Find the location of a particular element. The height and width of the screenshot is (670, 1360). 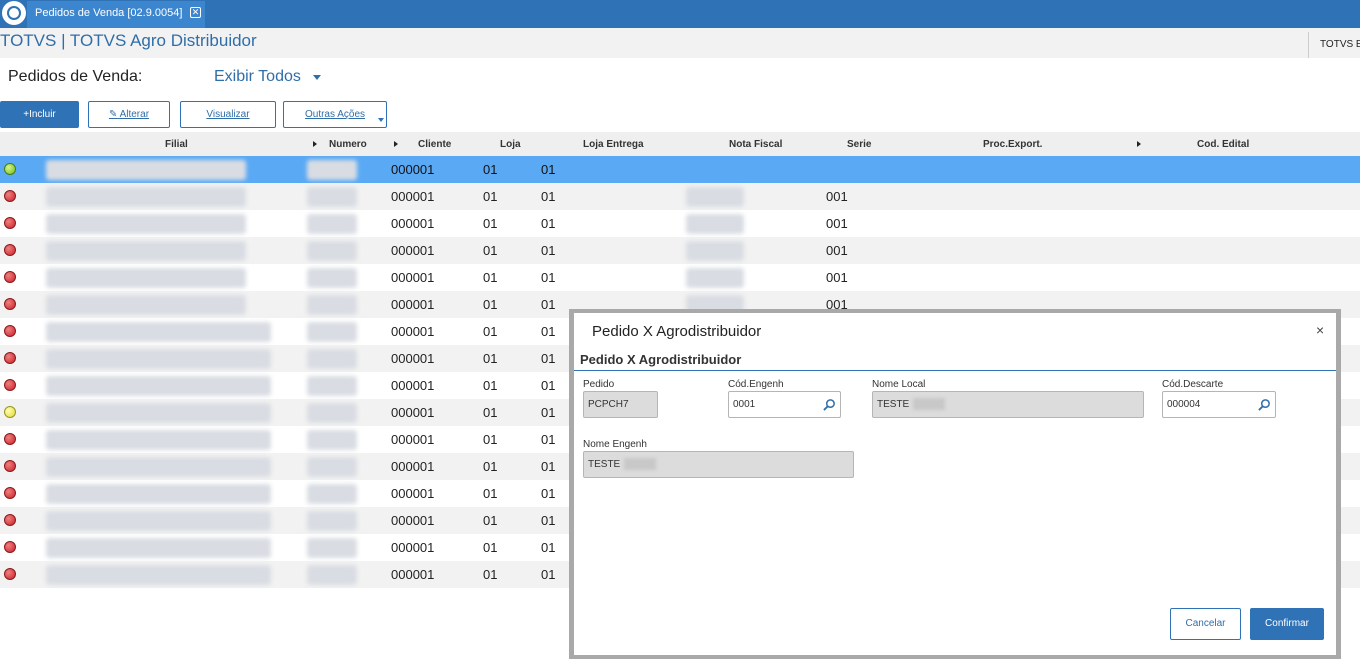

cancel-button: Cancelar is located at coordinates (1205, 624).